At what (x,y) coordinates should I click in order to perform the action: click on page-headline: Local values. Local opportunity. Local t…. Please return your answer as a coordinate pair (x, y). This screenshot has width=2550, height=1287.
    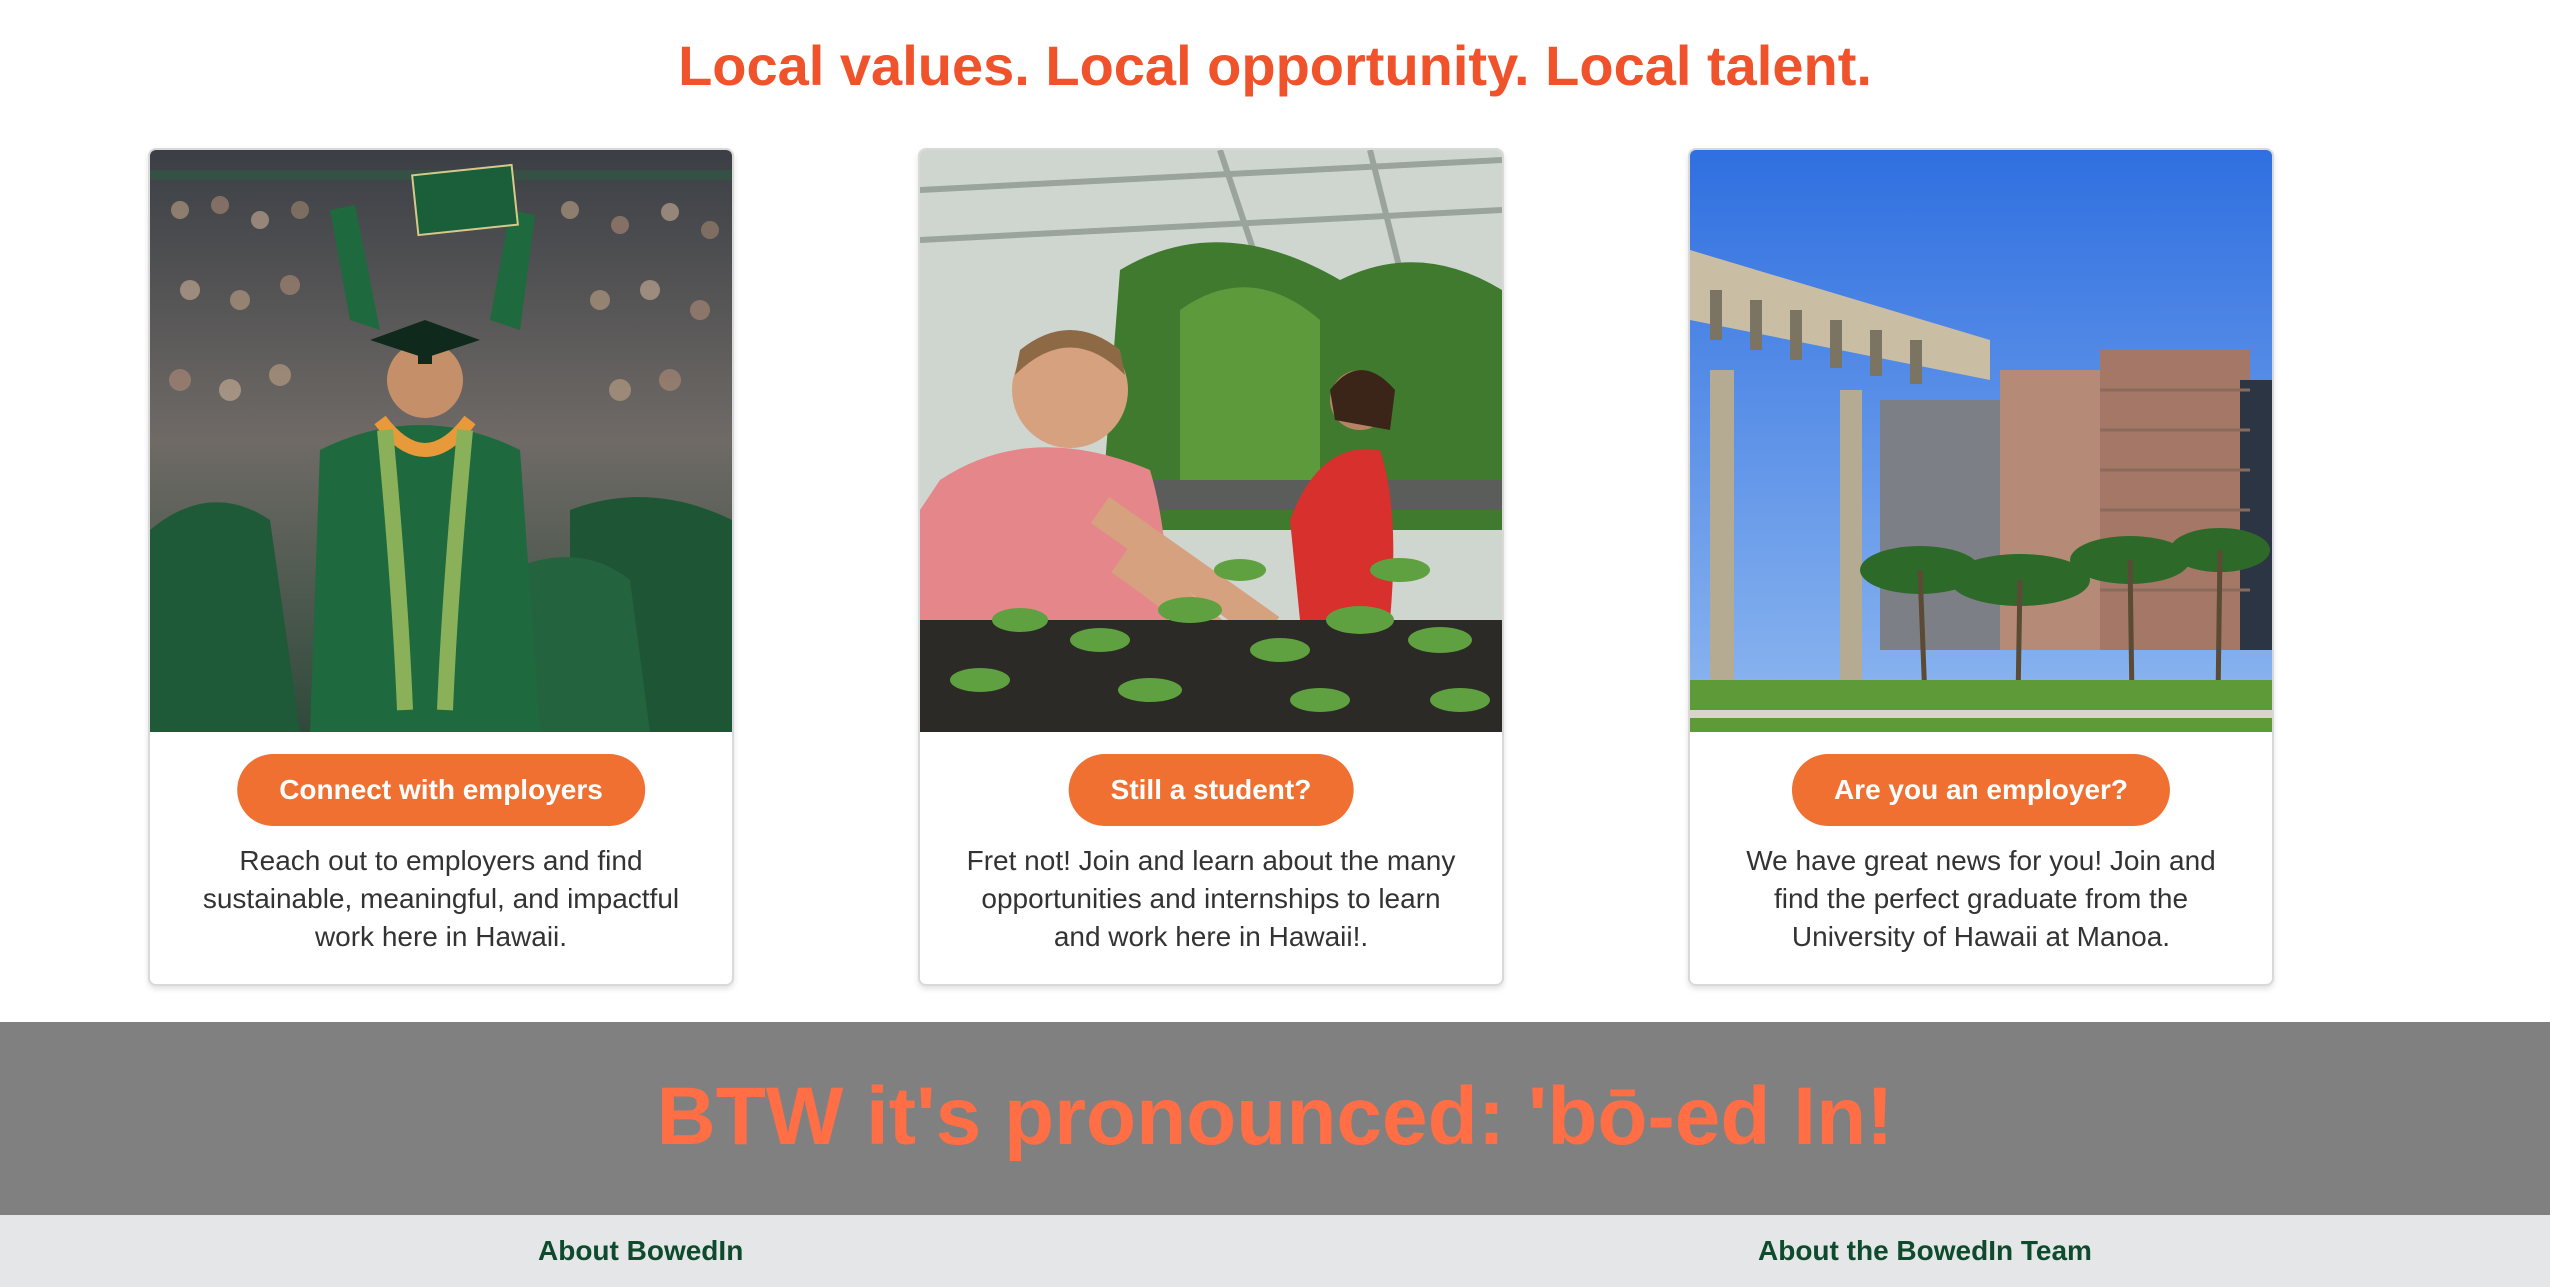
    Looking at the image, I should click on (1275, 65).